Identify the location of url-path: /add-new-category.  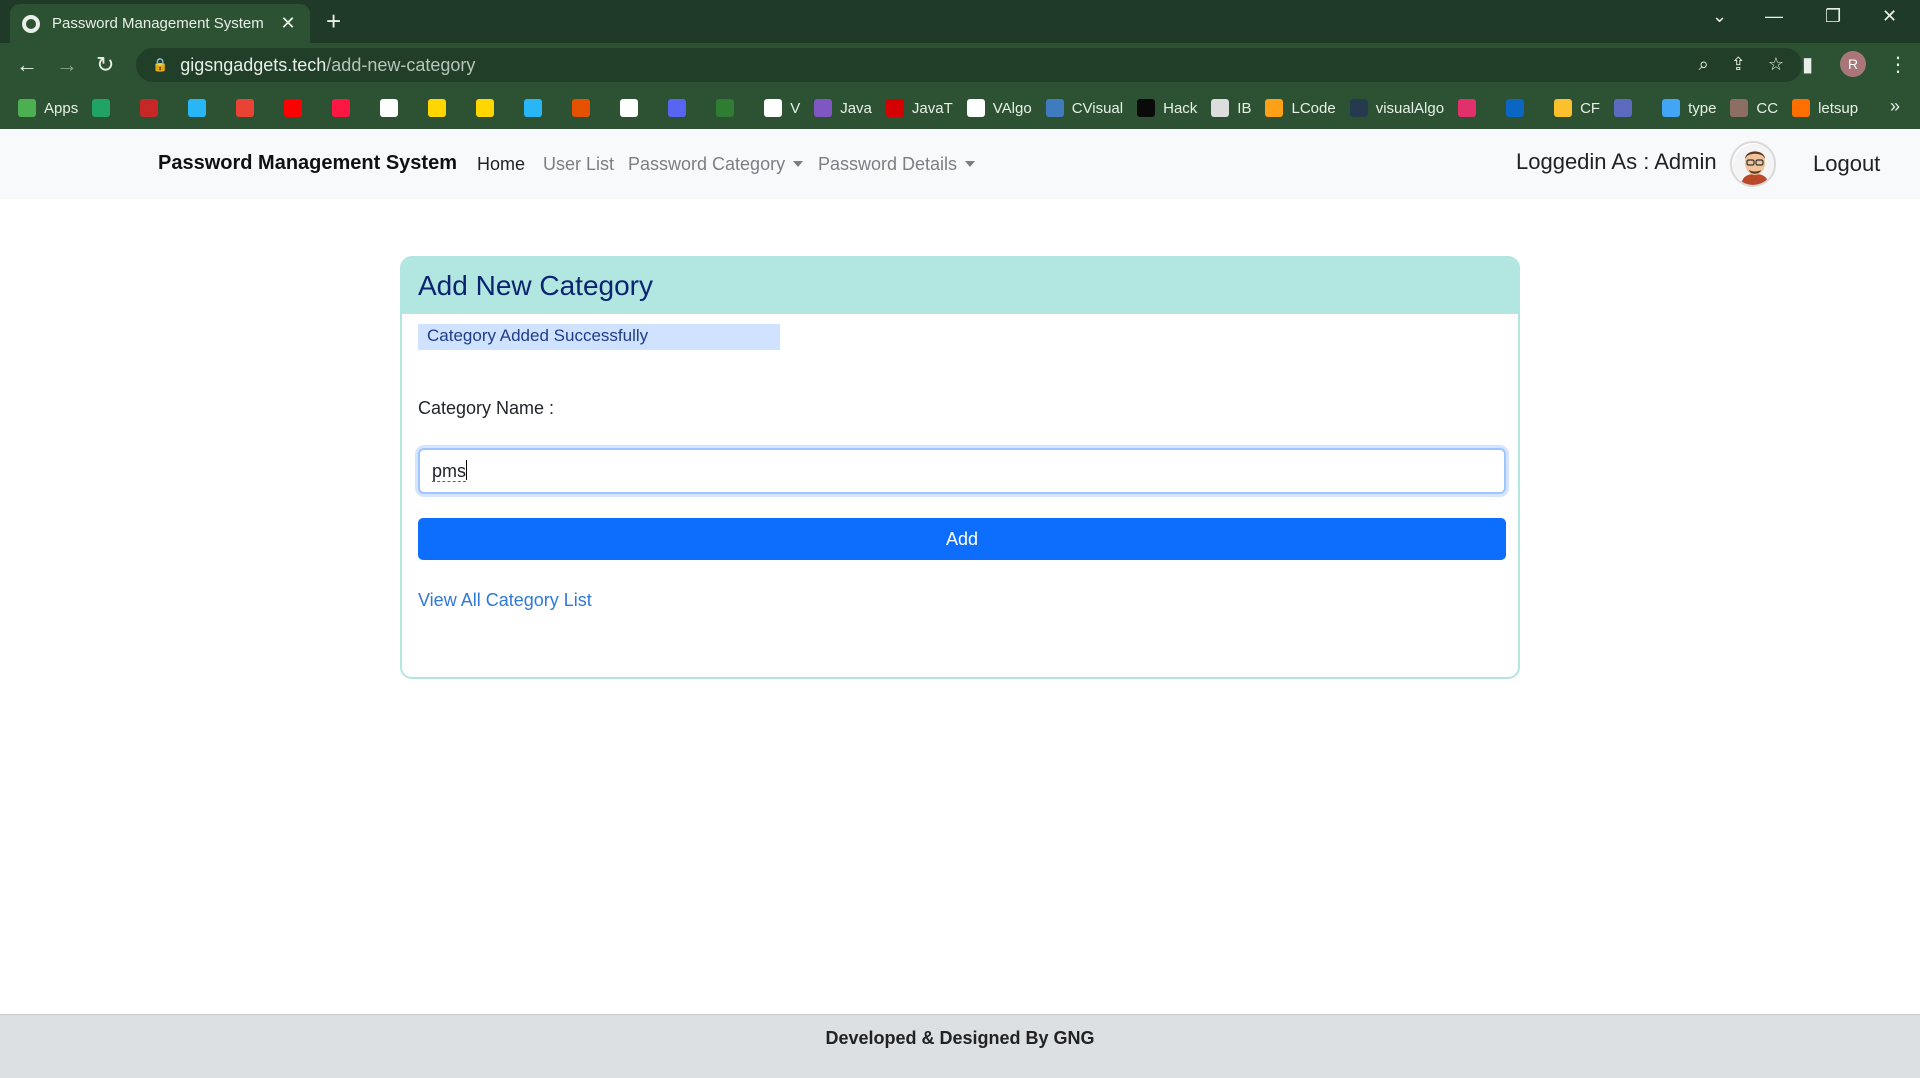
(401, 64).